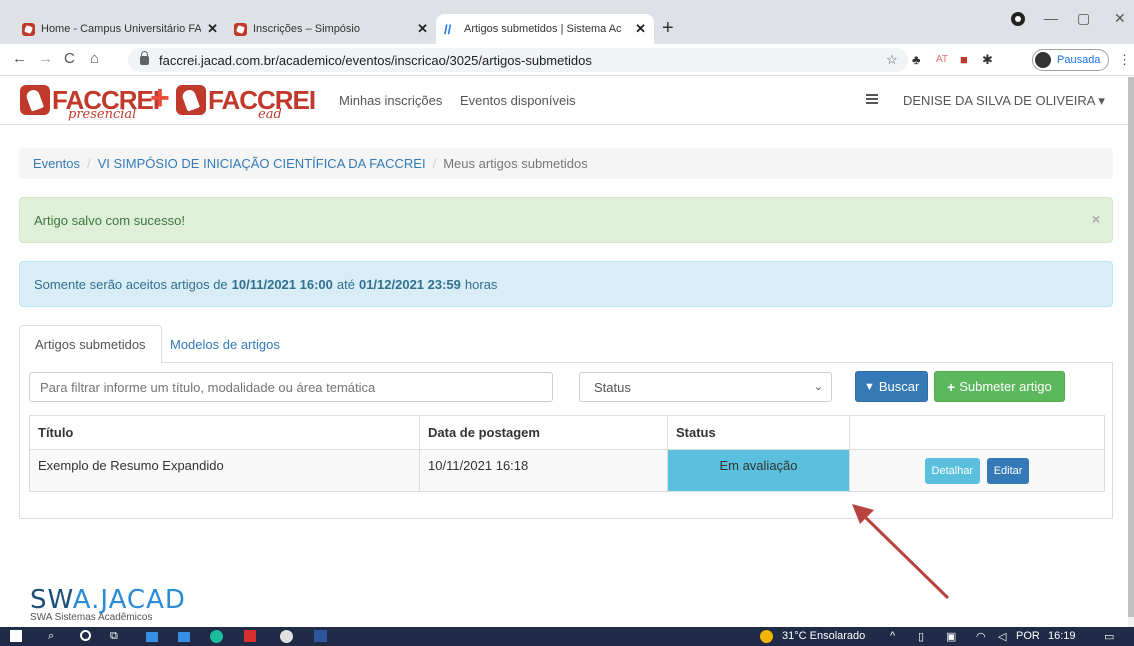  Describe the element at coordinates (668, 28) in the screenshot. I see `new-tab-button: +` at that location.